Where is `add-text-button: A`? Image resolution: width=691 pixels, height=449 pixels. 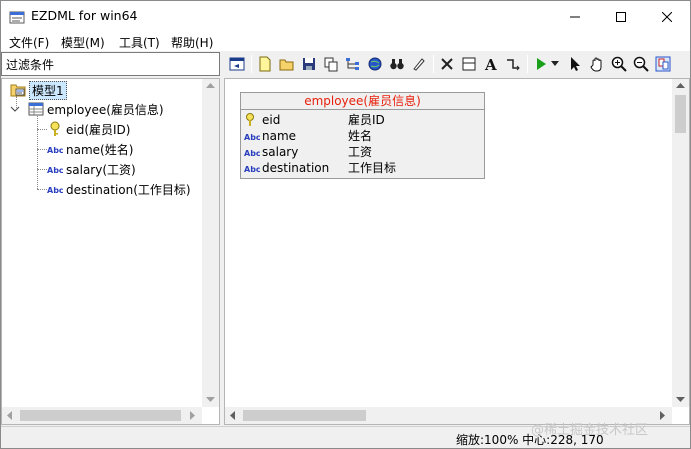 add-text-button: A is located at coordinates (491, 64).